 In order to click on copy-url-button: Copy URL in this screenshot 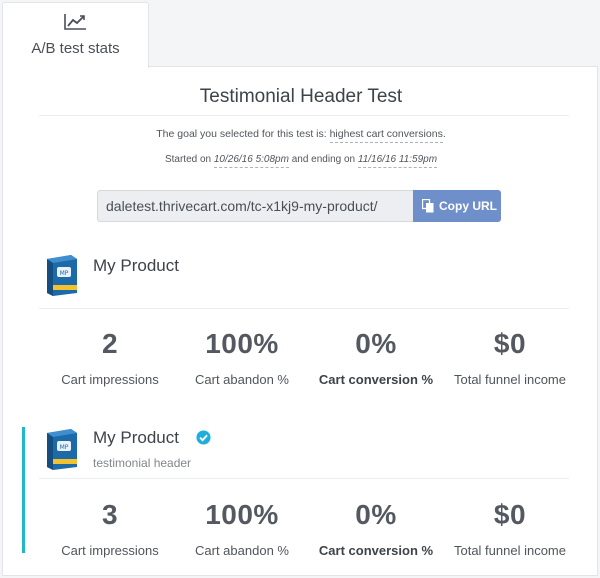, I will do `click(457, 206)`.